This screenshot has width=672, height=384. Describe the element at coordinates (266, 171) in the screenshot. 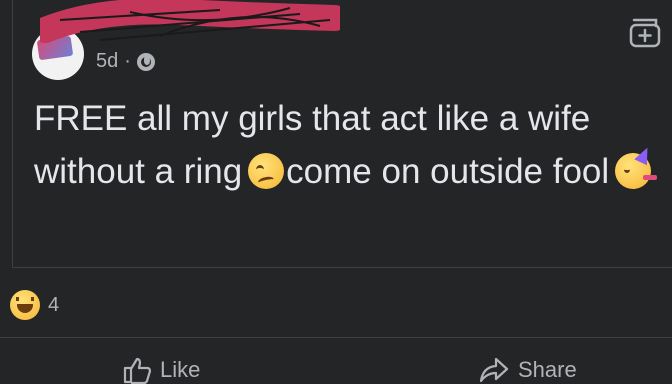

I see `woozy-face-emoji` at that location.